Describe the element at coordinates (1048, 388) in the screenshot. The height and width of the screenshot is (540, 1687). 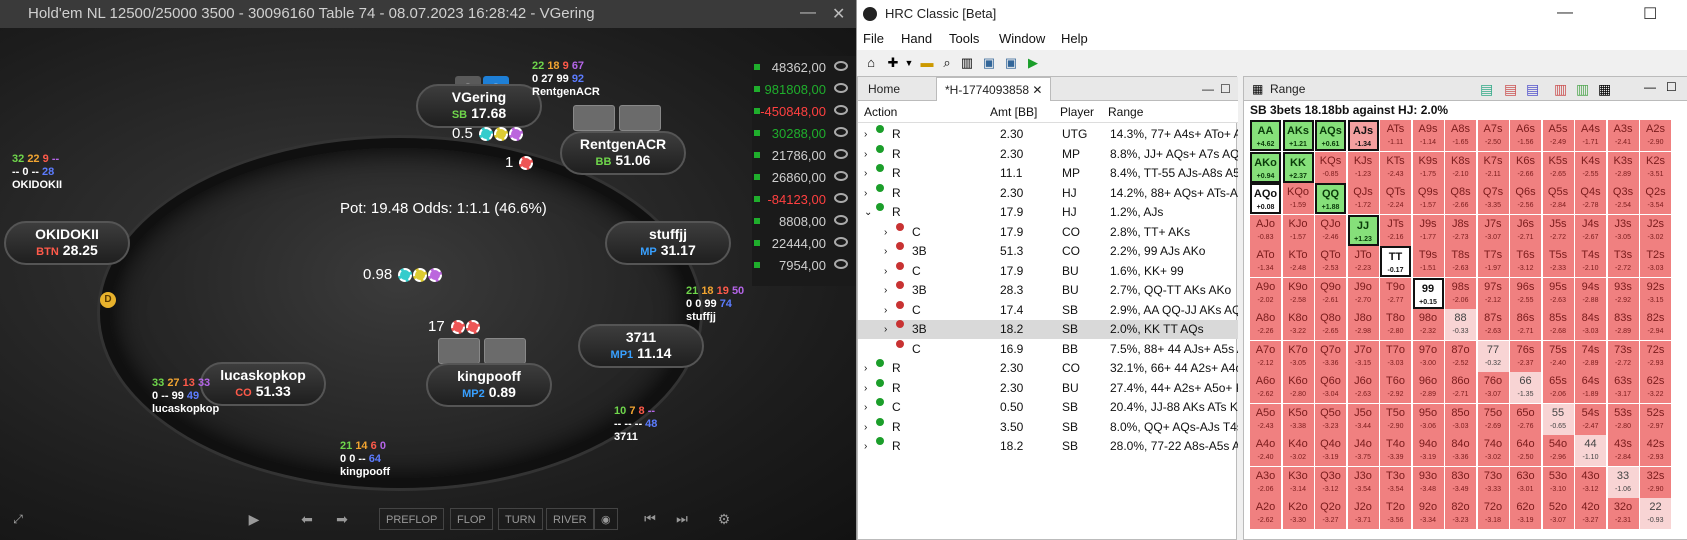
I see `action-row: › R 2.30 BU 27.4%, 44+ A2s+ A5o+ K9s` at that location.